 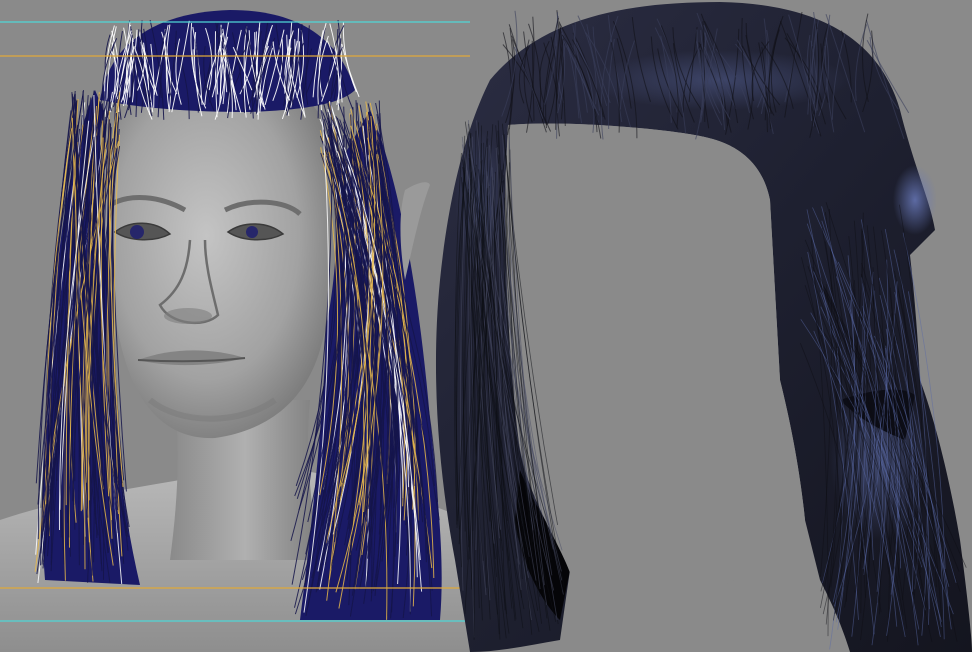 What do you see at coordinates (188, 316) in the screenshot?
I see `nose-tip-shadow` at bounding box center [188, 316].